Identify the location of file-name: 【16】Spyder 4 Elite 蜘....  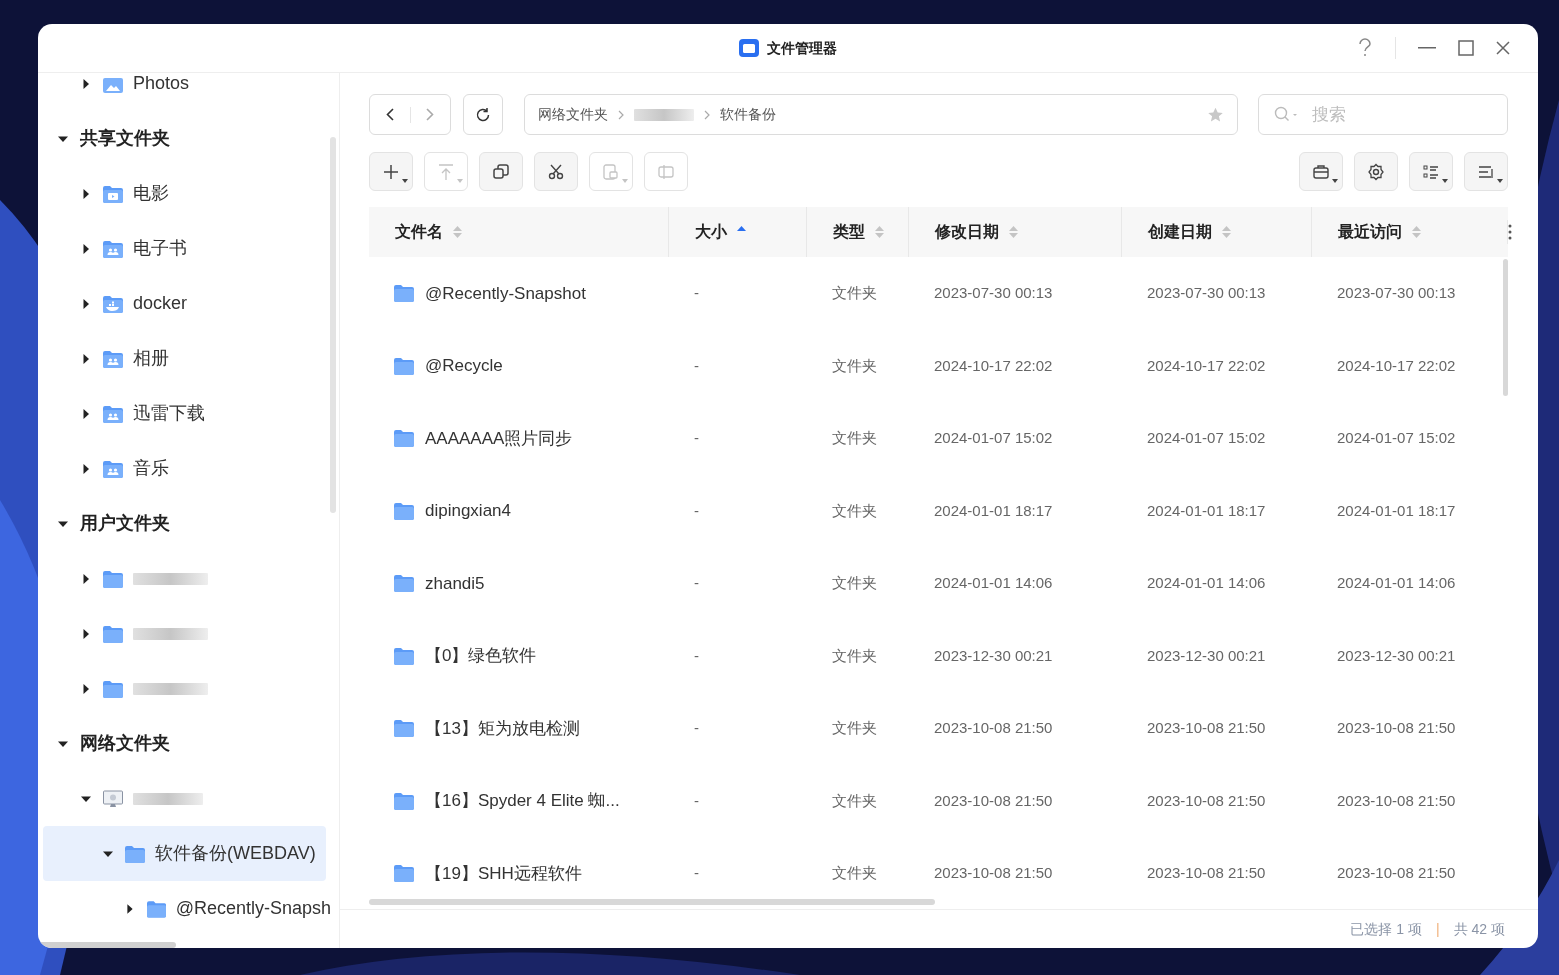
(522, 801).